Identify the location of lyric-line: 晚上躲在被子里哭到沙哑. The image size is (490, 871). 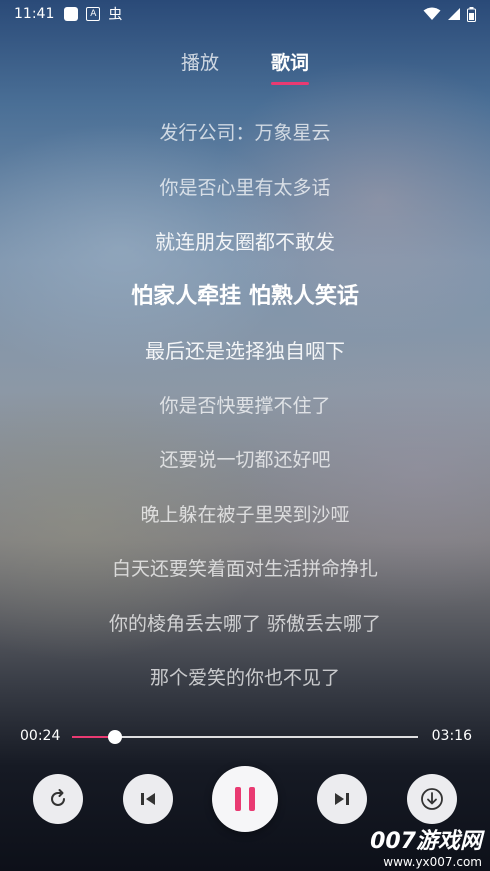
(245, 519).